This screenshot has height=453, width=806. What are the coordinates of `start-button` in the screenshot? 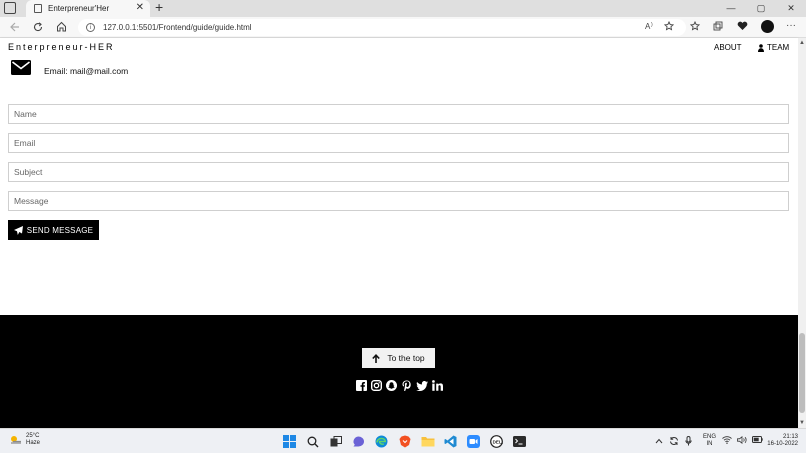 It's located at (289, 441).